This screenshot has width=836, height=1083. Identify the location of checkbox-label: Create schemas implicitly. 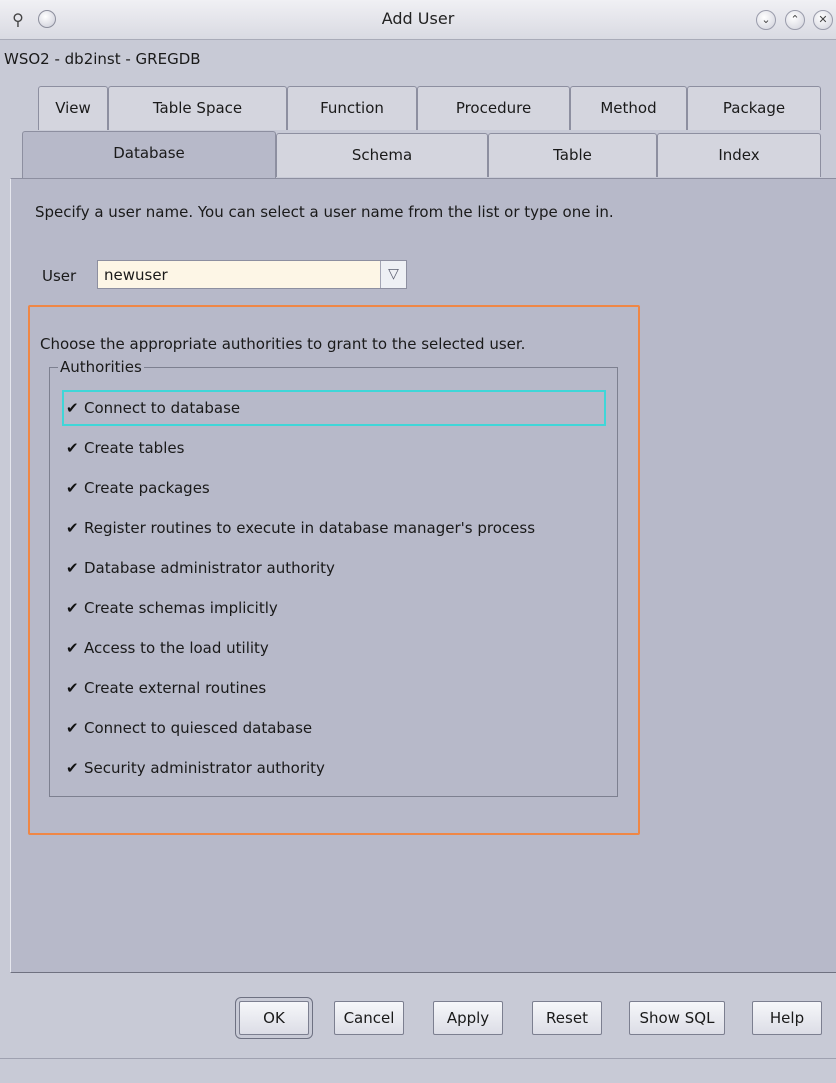
(181, 608).